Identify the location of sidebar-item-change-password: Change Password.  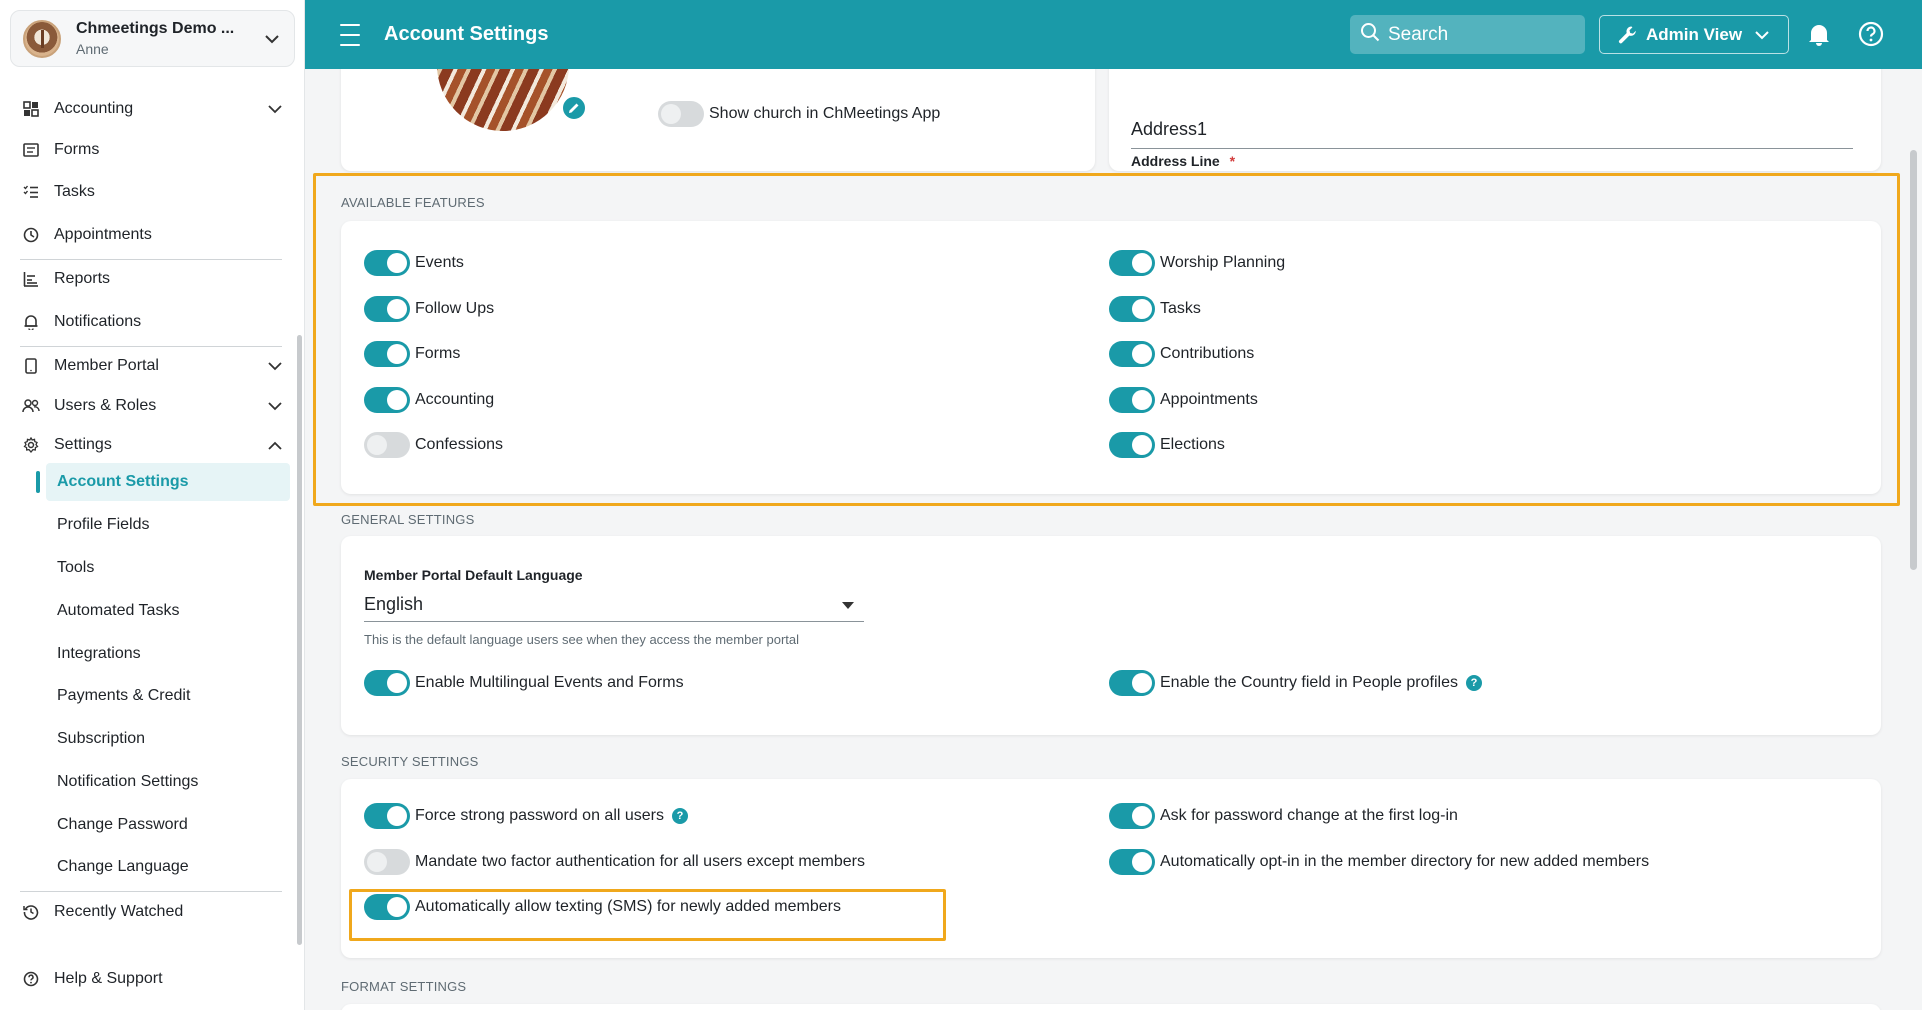
(168, 825).